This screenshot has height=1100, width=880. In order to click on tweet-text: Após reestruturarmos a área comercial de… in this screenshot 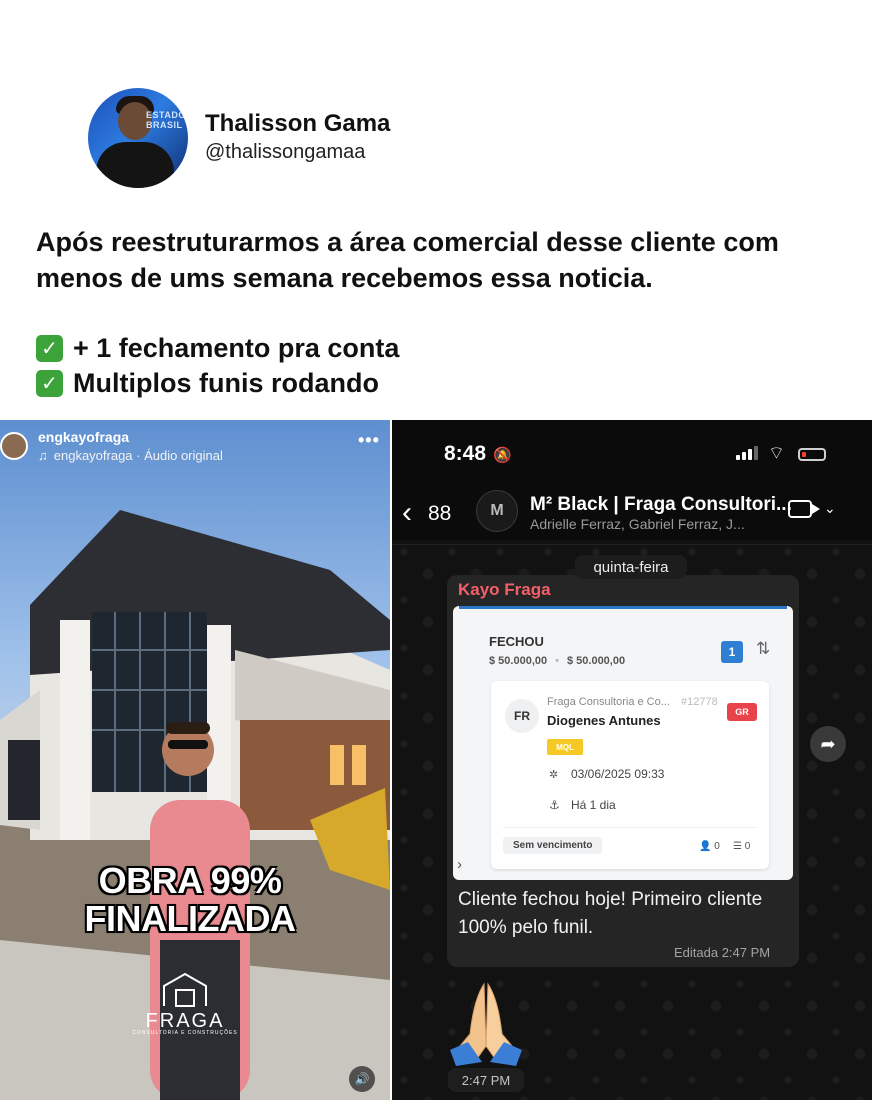, I will do `click(407, 260)`.